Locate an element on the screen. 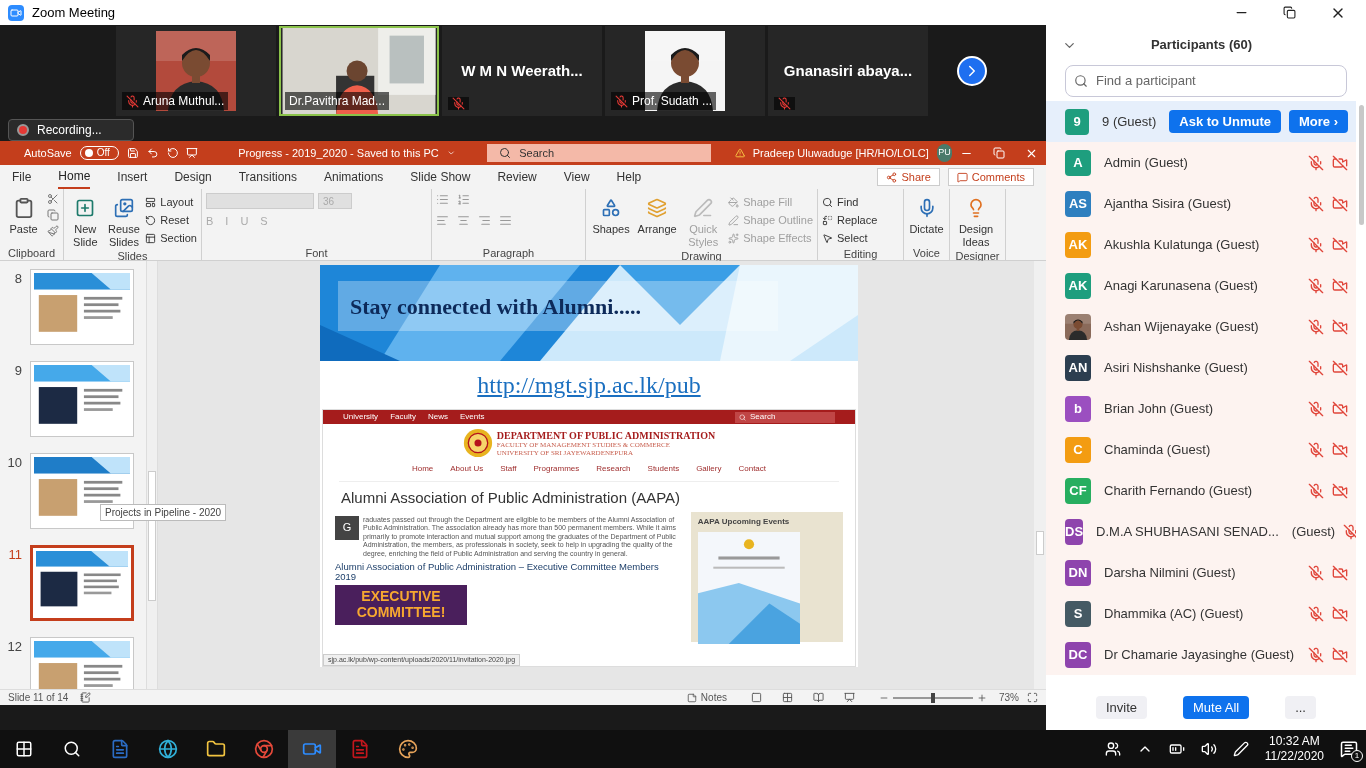 This screenshot has width=1366, height=768. site-menu-item: Programmes is located at coordinates (556, 469).